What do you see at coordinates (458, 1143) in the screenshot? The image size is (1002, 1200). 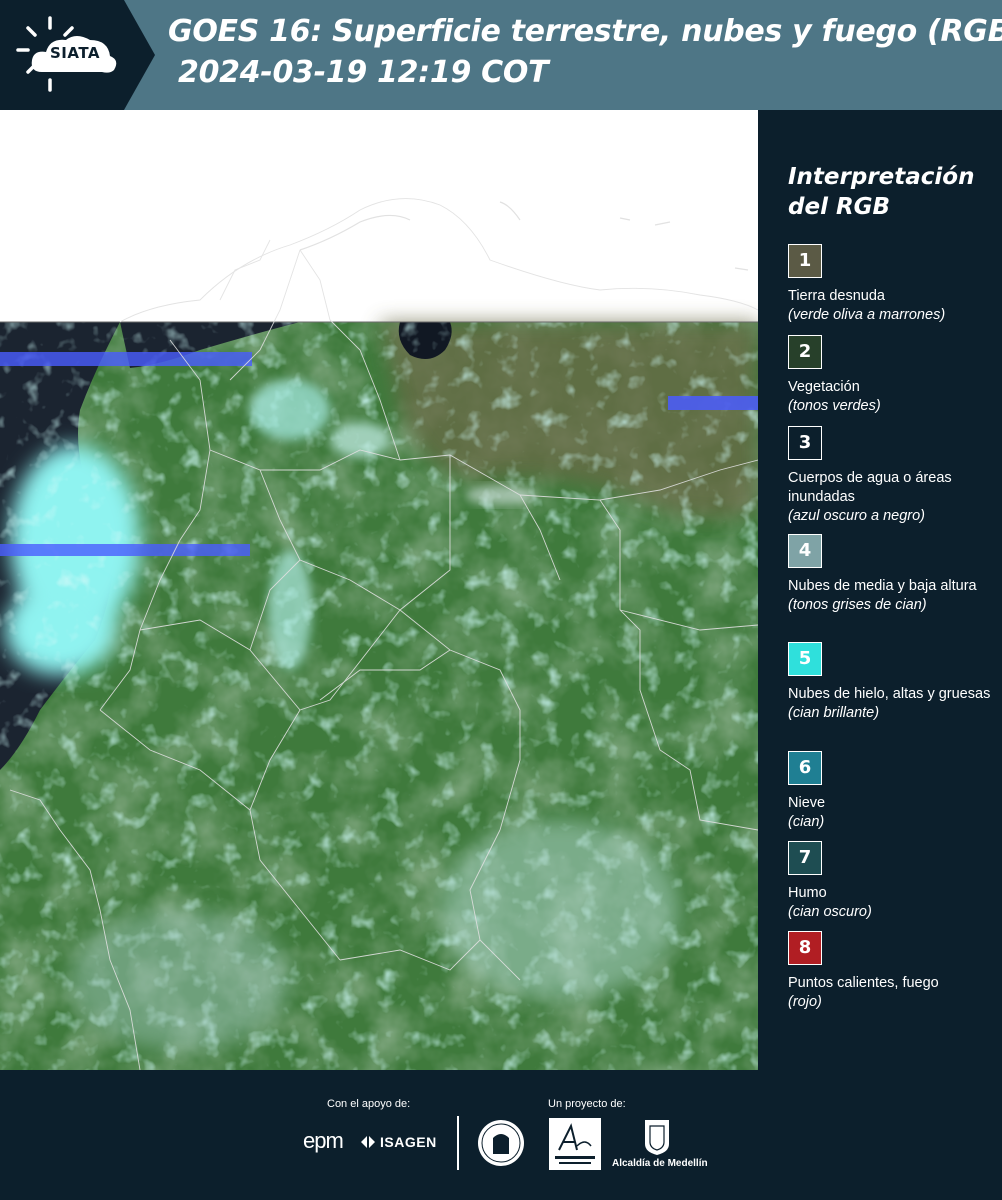 I see `footer-divider` at bounding box center [458, 1143].